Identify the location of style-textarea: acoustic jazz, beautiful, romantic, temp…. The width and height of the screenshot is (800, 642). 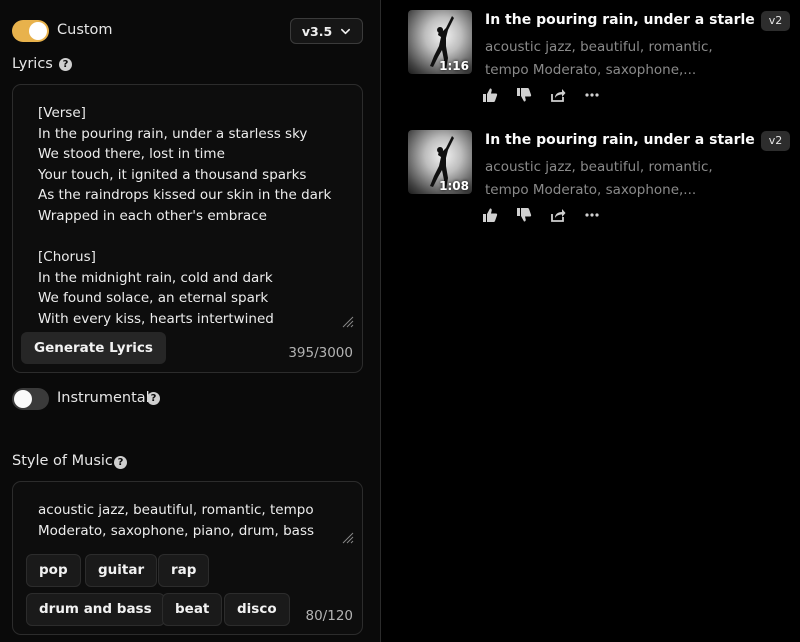
(187, 558).